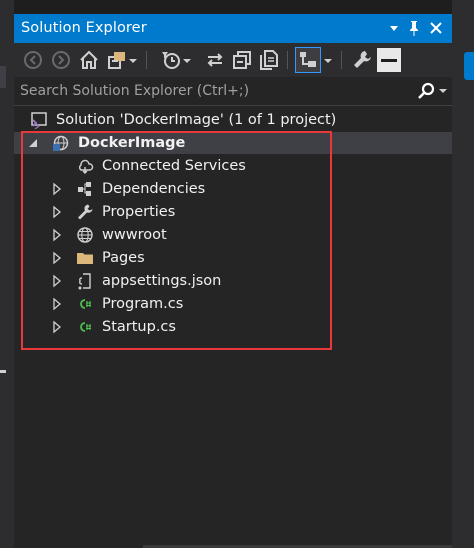 The width and height of the screenshot is (474, 548). I want to click on search-options-dropdown-icon, so click(443, 91).